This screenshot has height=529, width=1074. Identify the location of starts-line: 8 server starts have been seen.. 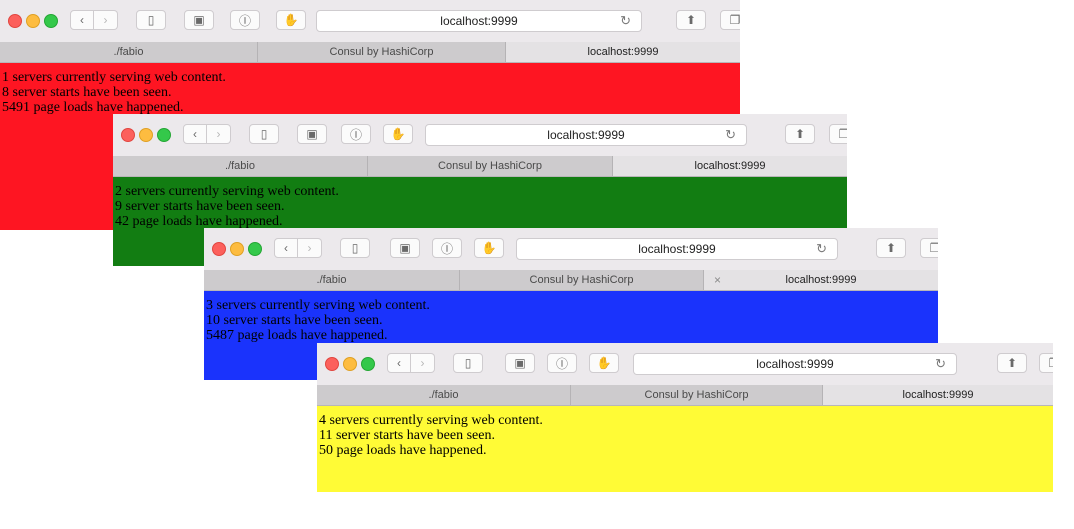
(87, 92).